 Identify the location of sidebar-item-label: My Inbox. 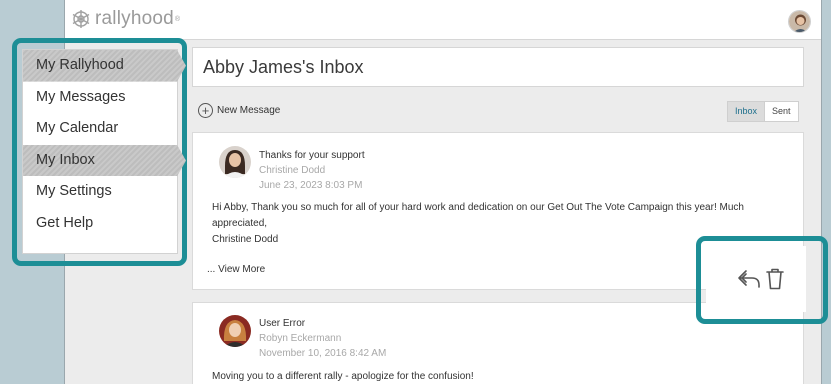
(65, 159).